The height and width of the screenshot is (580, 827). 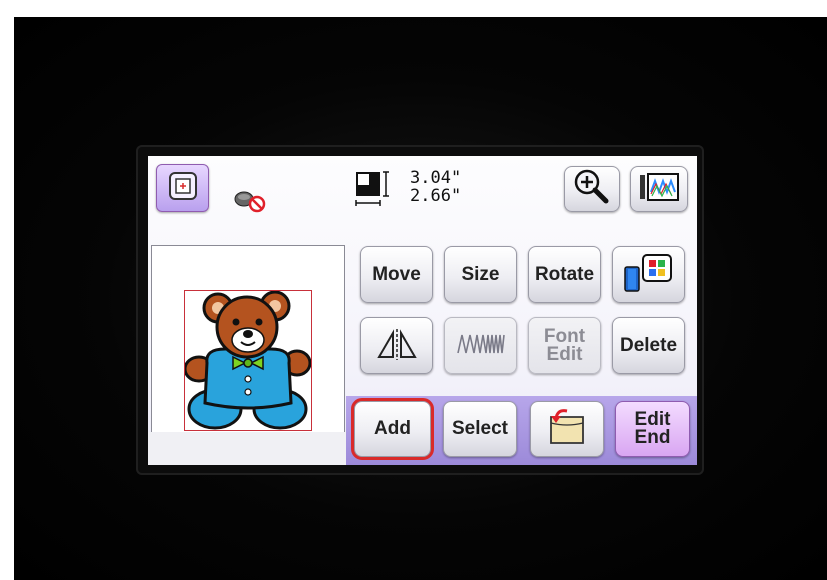 I want to click on delete-button: Delete, so click(x=648, y=345).